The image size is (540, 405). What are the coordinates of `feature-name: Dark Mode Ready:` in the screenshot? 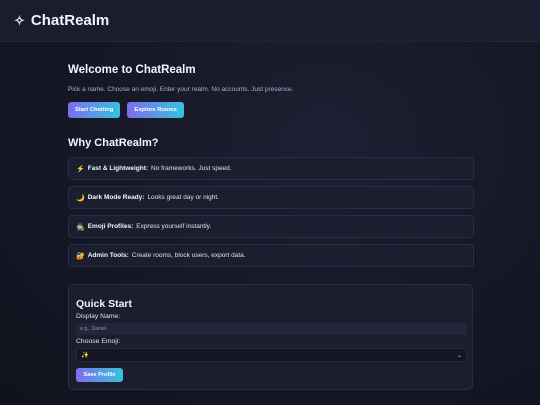 It's located at (116, 197).